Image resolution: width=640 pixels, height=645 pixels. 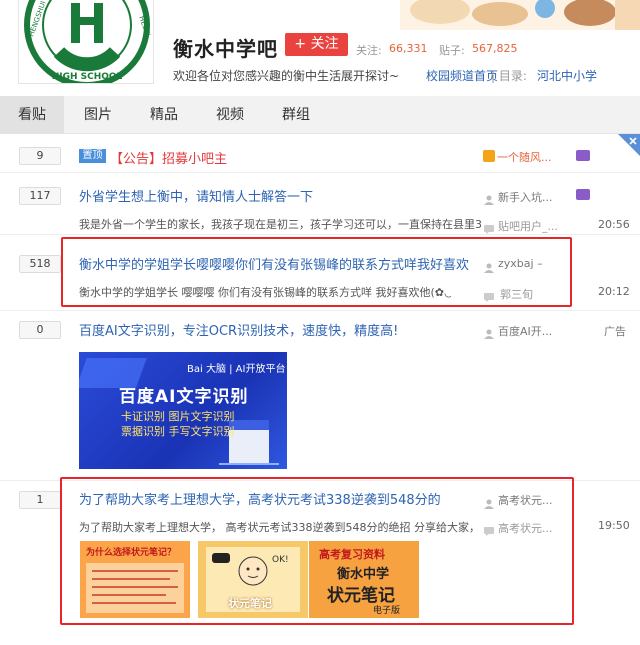 What do you see at coordinates (164, 115) in the screenshot?
I see `tab-featured: 精品` at bounding box center [164, 115].